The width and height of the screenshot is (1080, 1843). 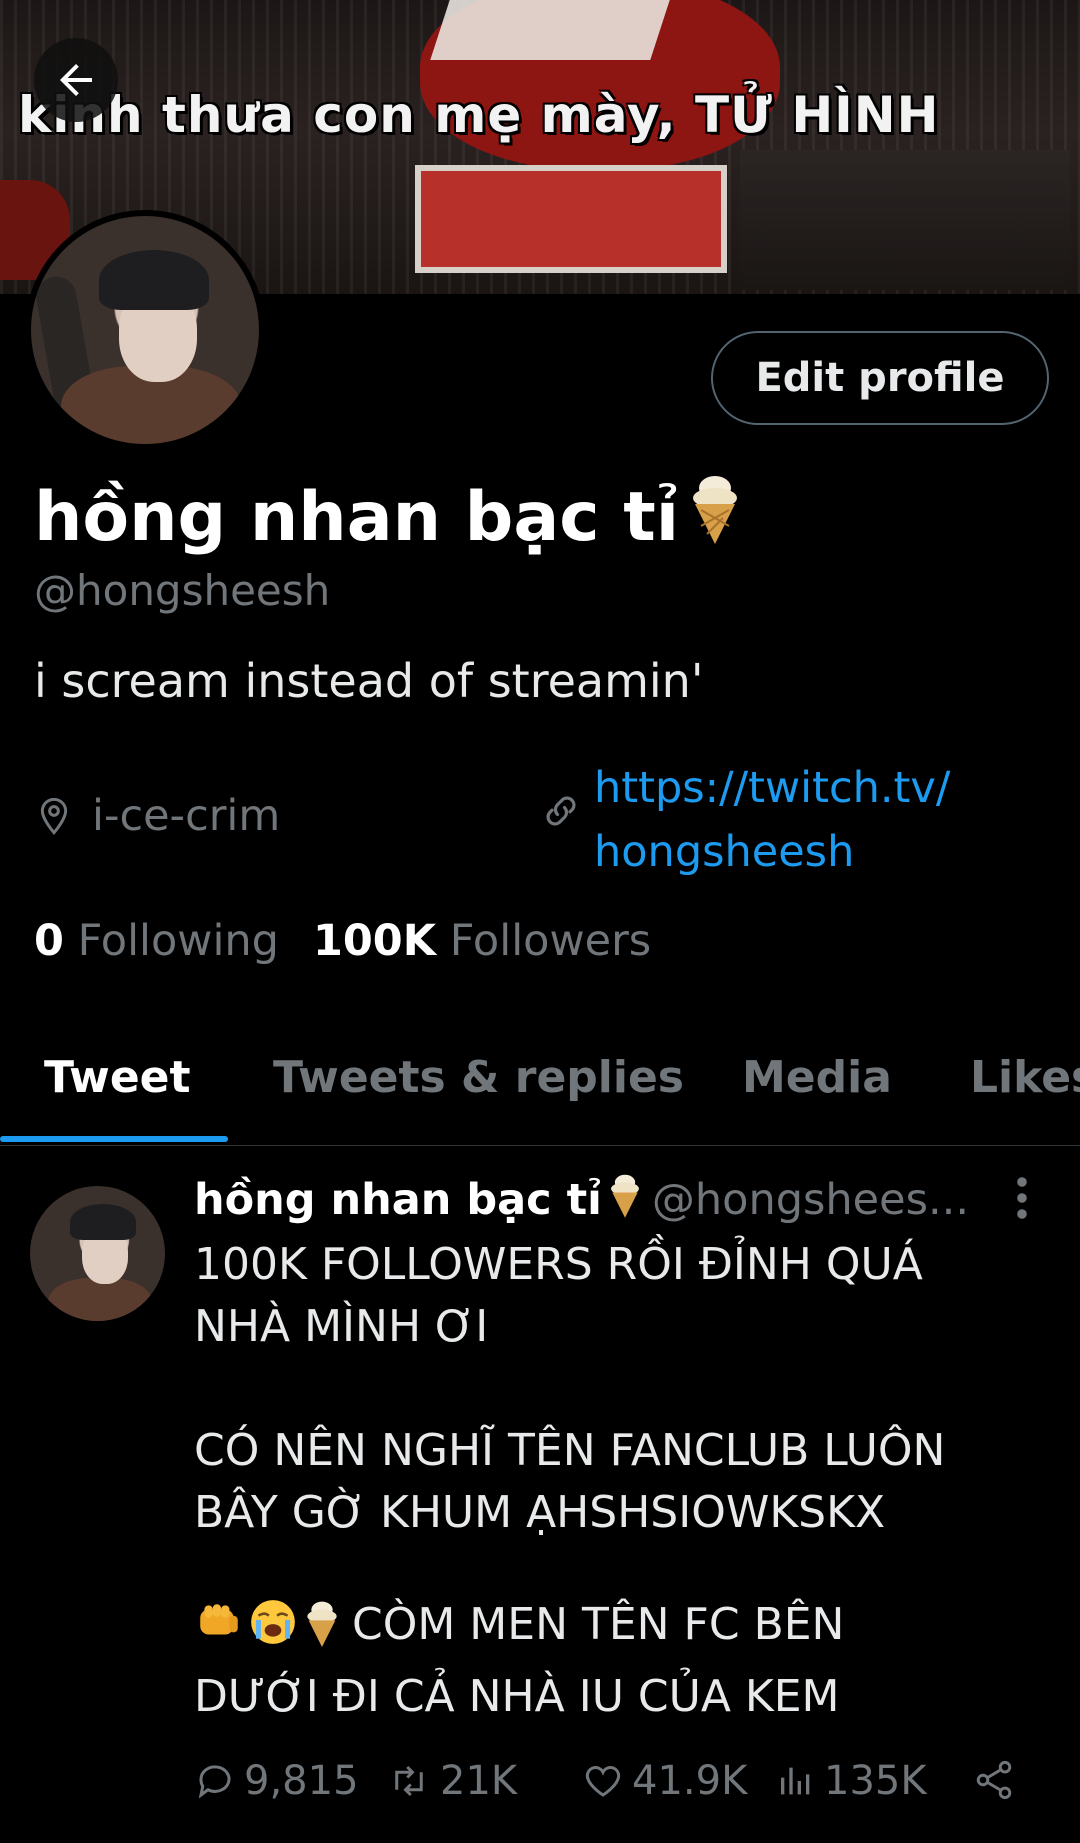 I want to click on tweet-actions: 9,815 21K 41.9K 135K, so click(x=609, y=1788).